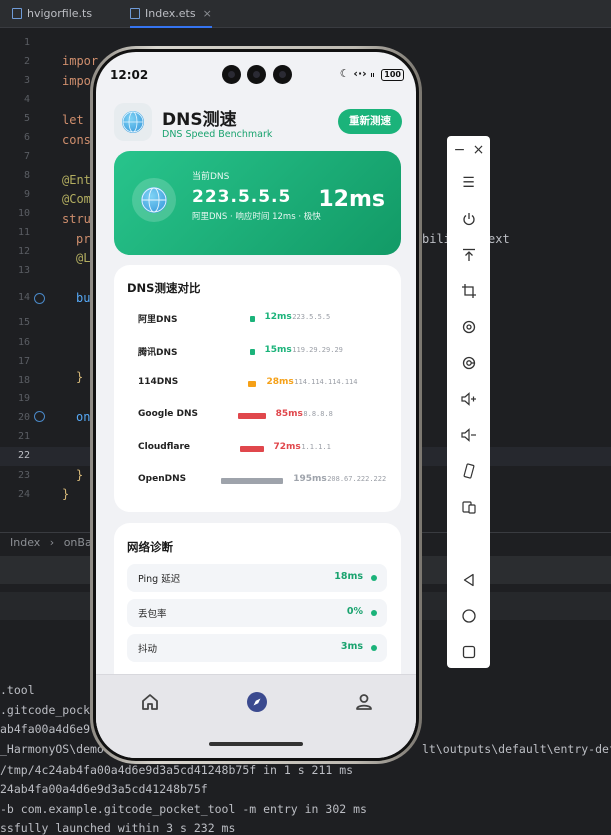  I want to click on line-number: 2, so click(26, 61).